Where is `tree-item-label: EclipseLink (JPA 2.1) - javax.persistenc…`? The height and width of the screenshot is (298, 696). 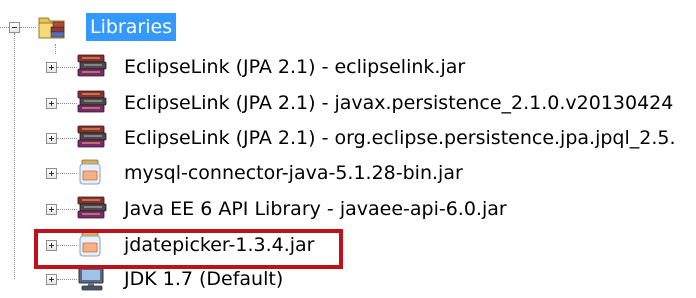 tree-item-label: EclipseLink (JPA 2.1) - javax.persistenc… is located at coordinates (399, 103).